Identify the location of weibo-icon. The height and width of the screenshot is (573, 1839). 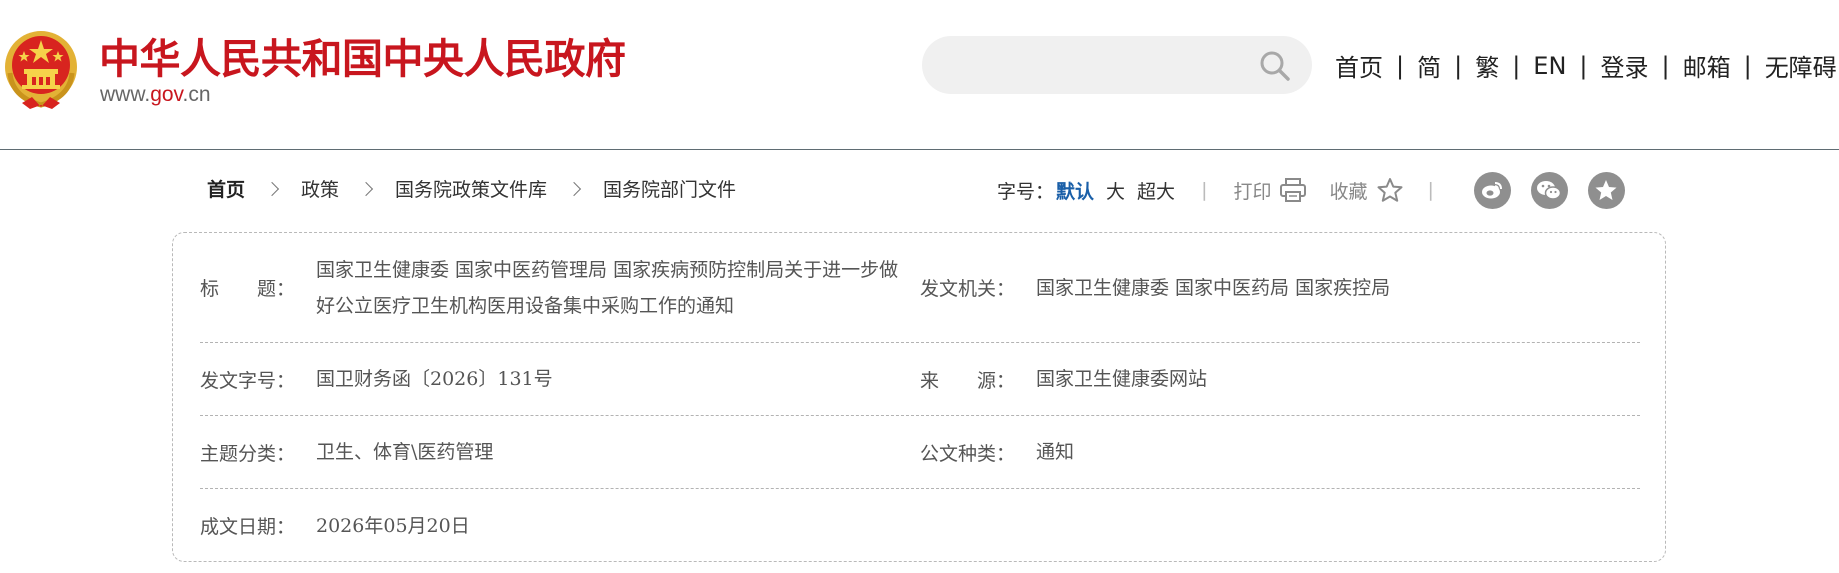
(1492, 190).